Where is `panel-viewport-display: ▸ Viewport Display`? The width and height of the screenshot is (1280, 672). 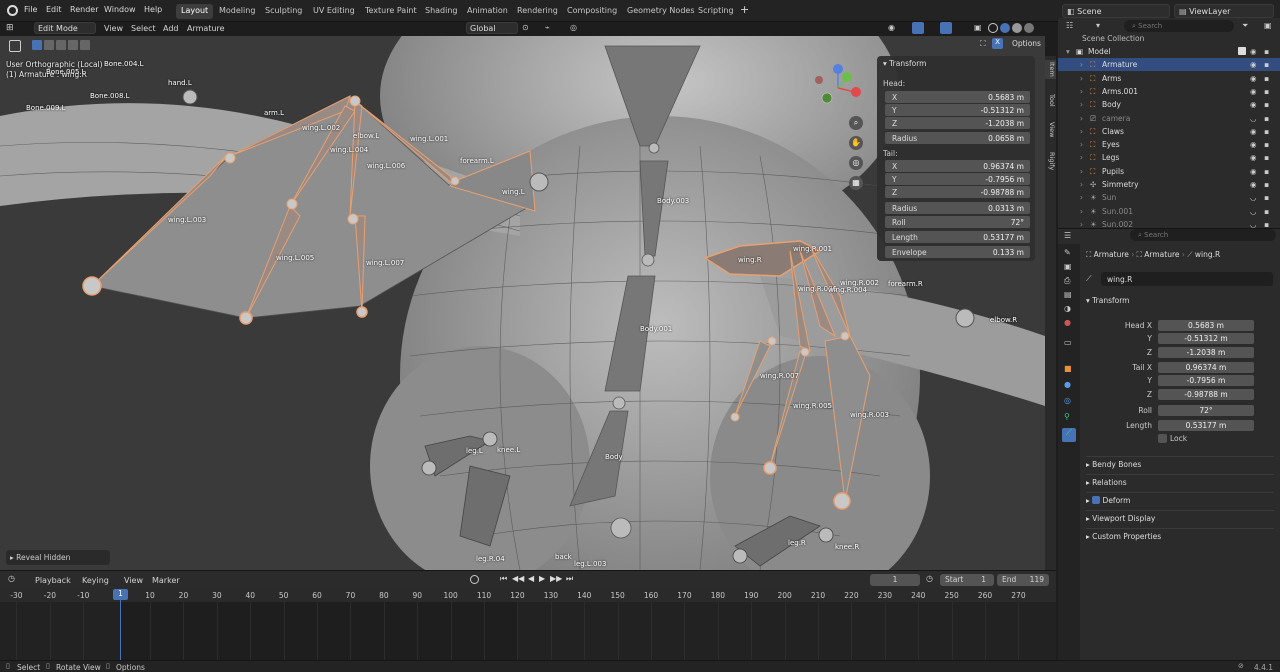
panel-viewport-display: ▸ Viewport Display is located at coordinates (1180, 517).